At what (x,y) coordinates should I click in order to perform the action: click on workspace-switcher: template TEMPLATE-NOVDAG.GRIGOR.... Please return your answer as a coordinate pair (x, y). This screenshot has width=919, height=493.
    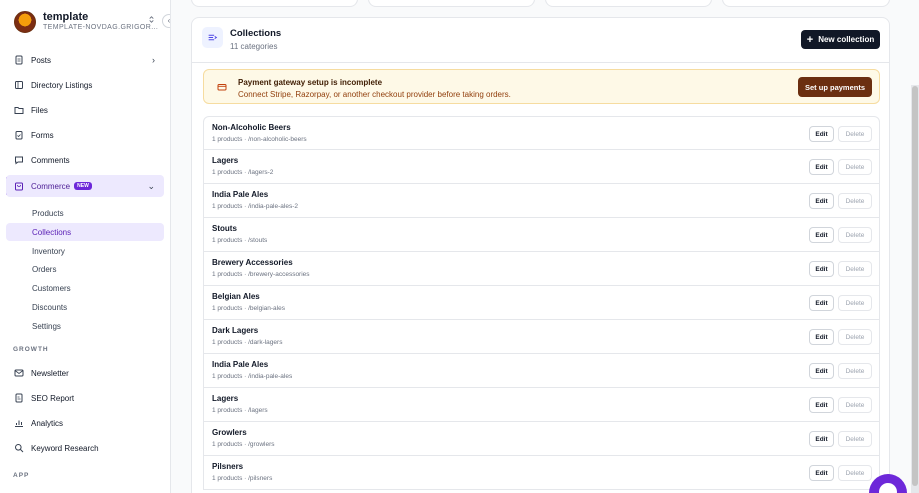
    Looking at the image, I should click on (85, 22).